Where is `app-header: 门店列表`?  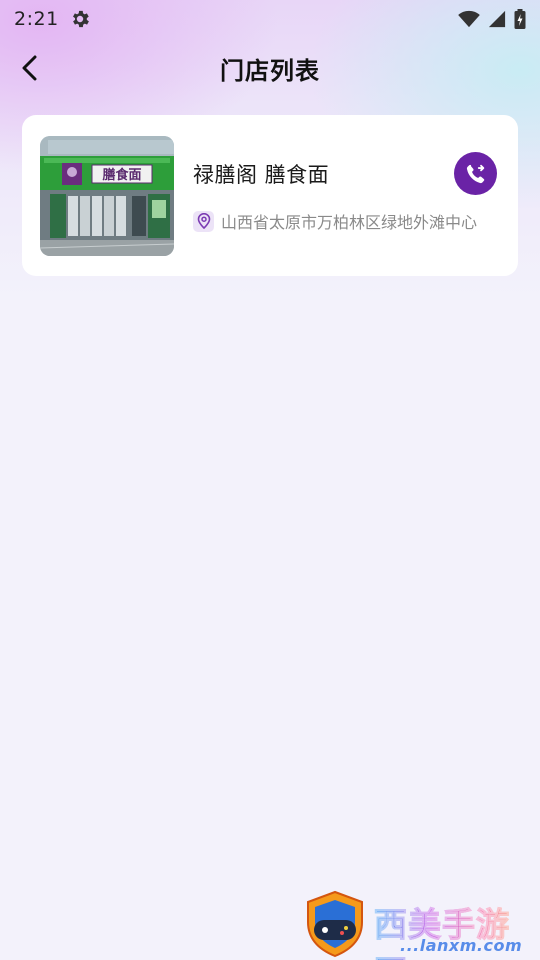
app-header: 门店列表 is located at coordinates (270, 68).